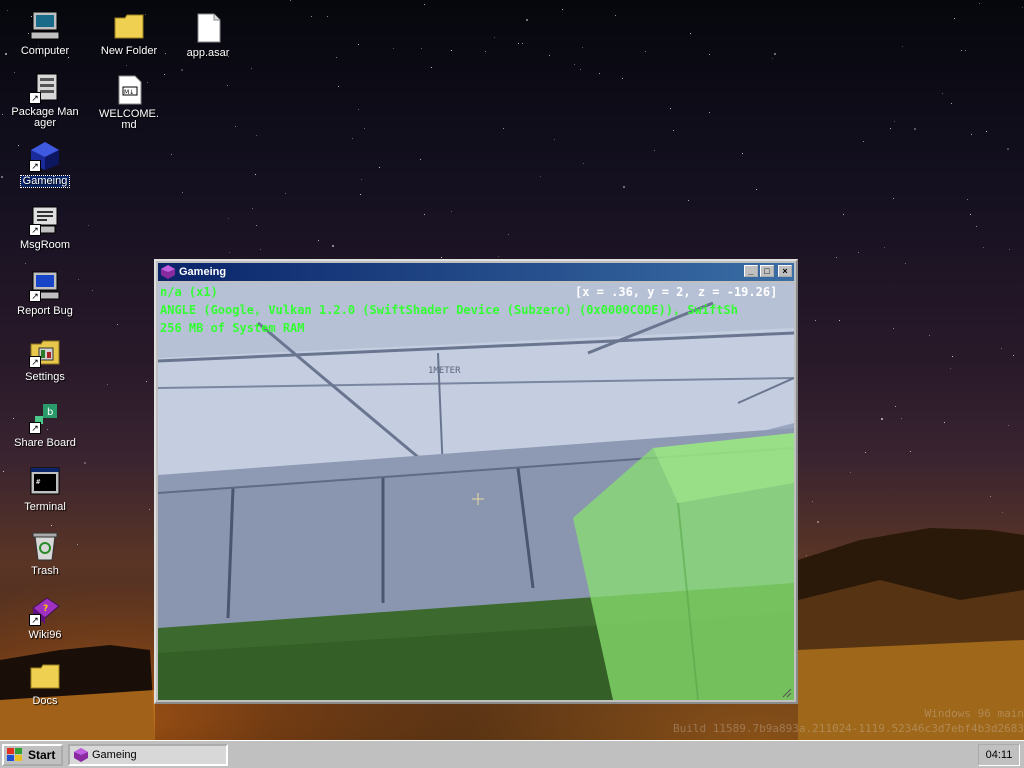 The width and height of the screenshot is (1024, 768). What do you see at coordinates (767, 271) in the screenshot?
I see `maximize-button: □` at bounding box center [767, 271].